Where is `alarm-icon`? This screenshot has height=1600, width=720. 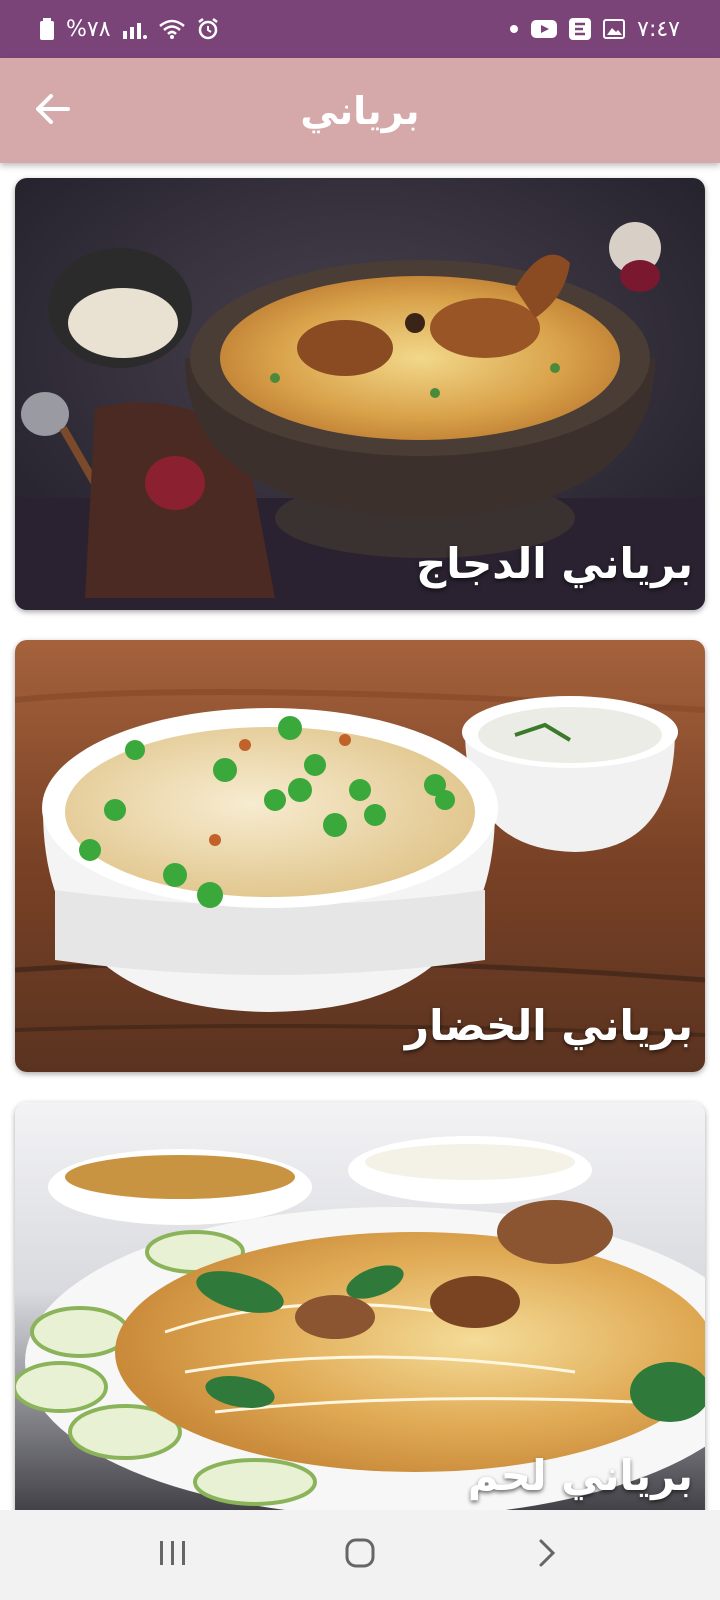
alarm-icon is located at coordinates (208, 29).